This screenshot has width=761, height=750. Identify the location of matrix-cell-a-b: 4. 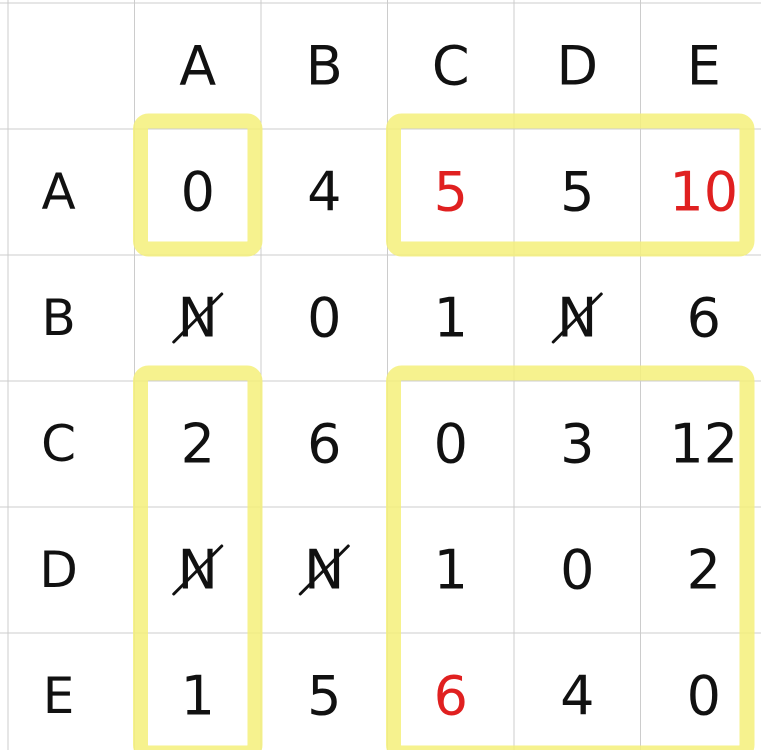
(324, 192).